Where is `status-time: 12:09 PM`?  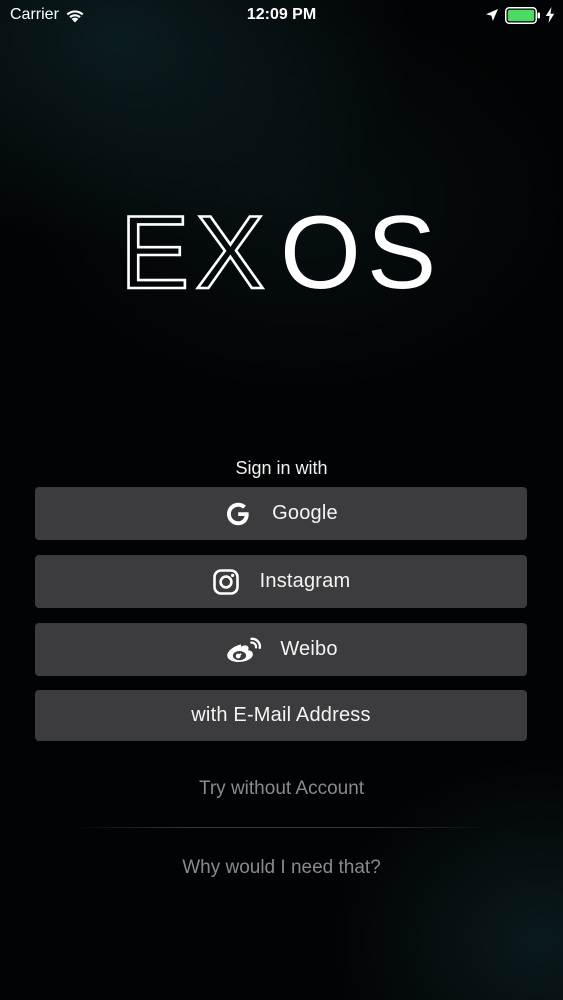 status-time: 12:09 PM is located at coordinates (281, 14).